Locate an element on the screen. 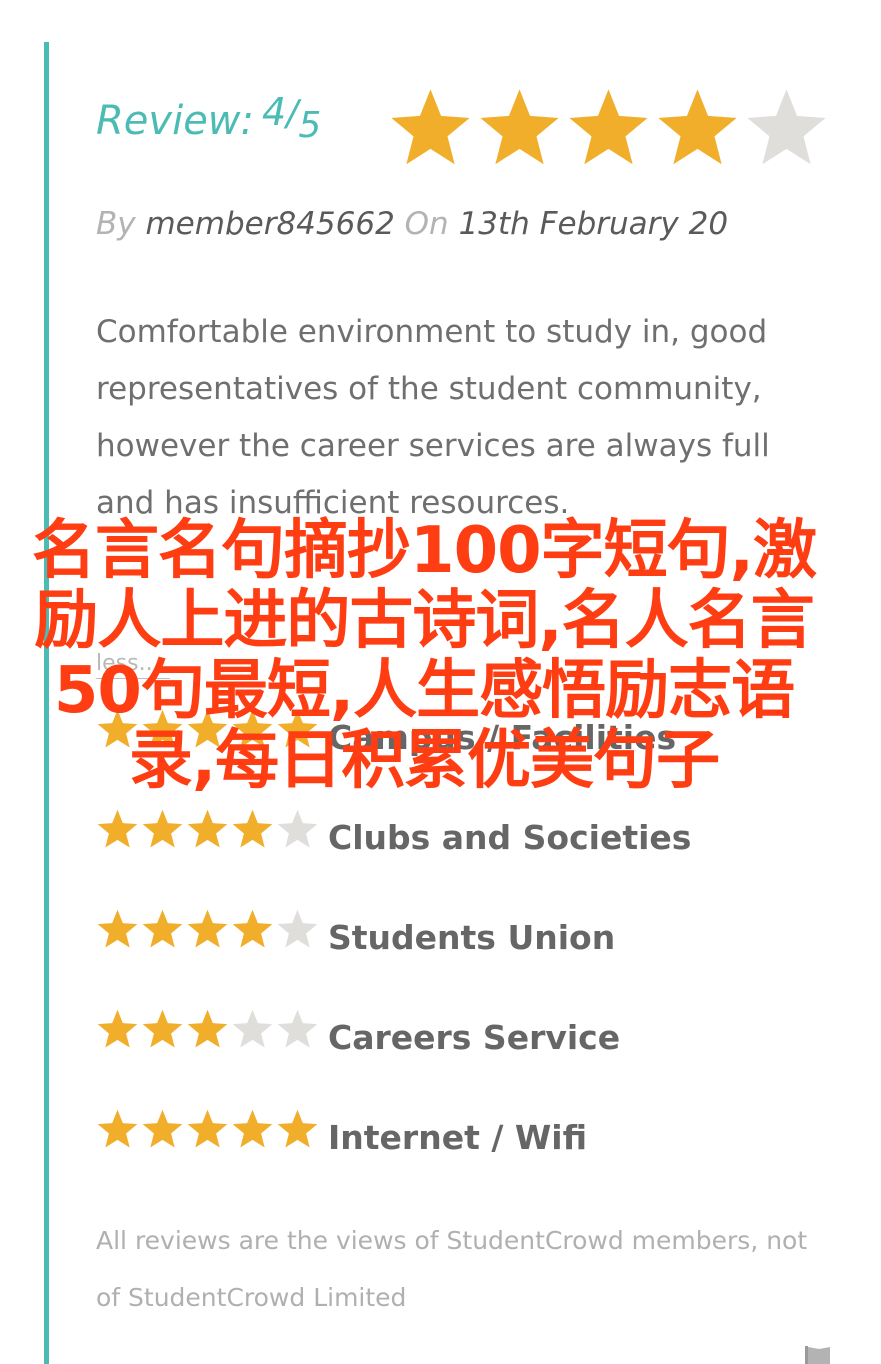 Image resolution: width=881 pixels, height=1364 pixels. flag-icon is located at coordinates (819, 1355).